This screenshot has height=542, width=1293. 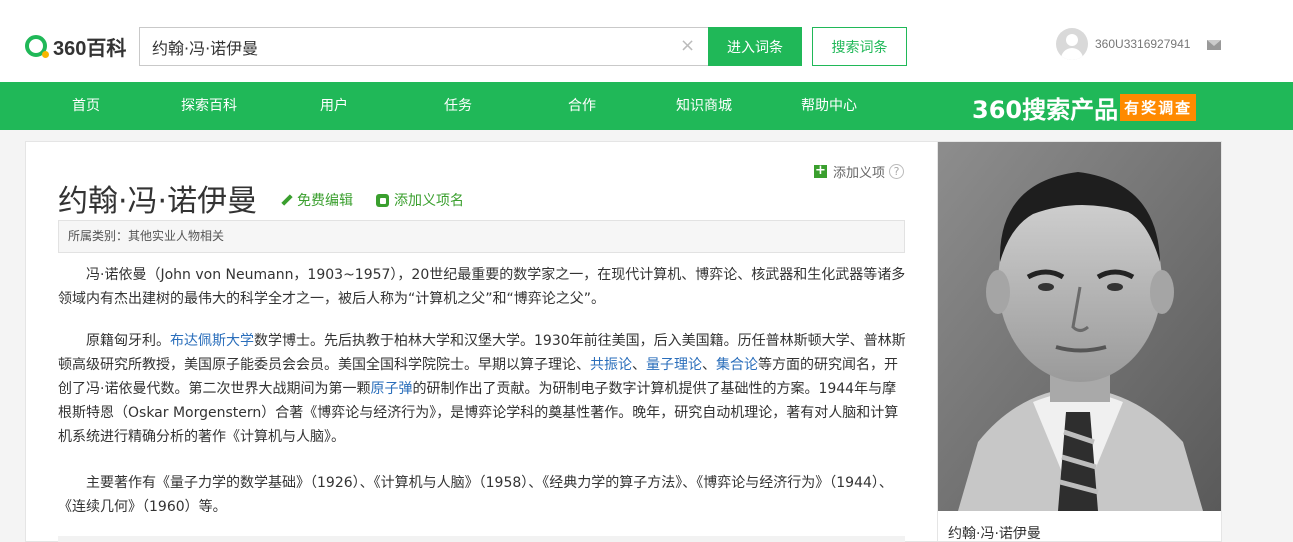 What do you see at coordinates (704, 106) in the screenshot?
I see `nav-item-mall: 知识商城` at bounding box center [704, 106].